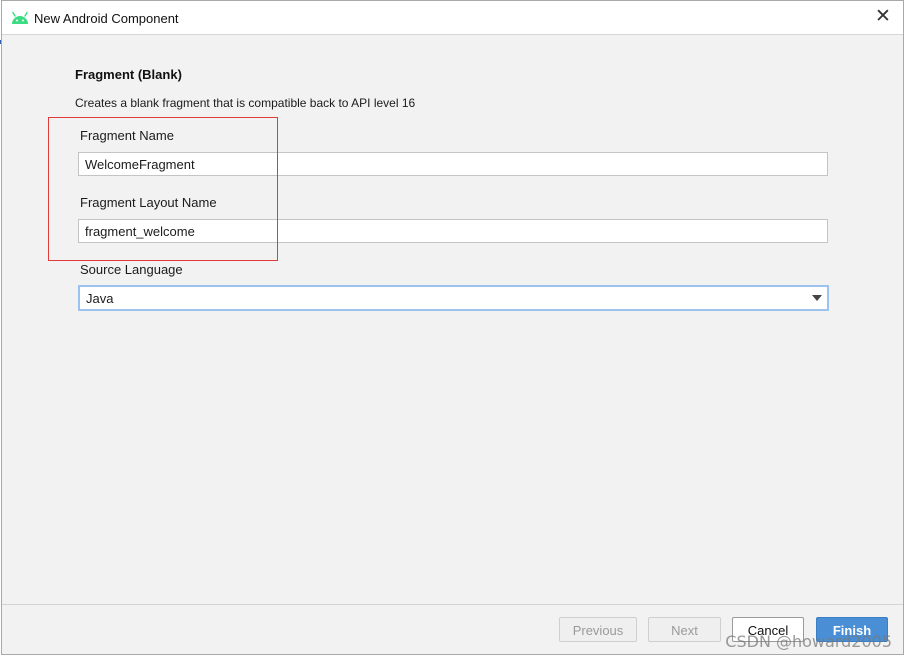  I want to click on close-button: ✕, so click(883, 17).